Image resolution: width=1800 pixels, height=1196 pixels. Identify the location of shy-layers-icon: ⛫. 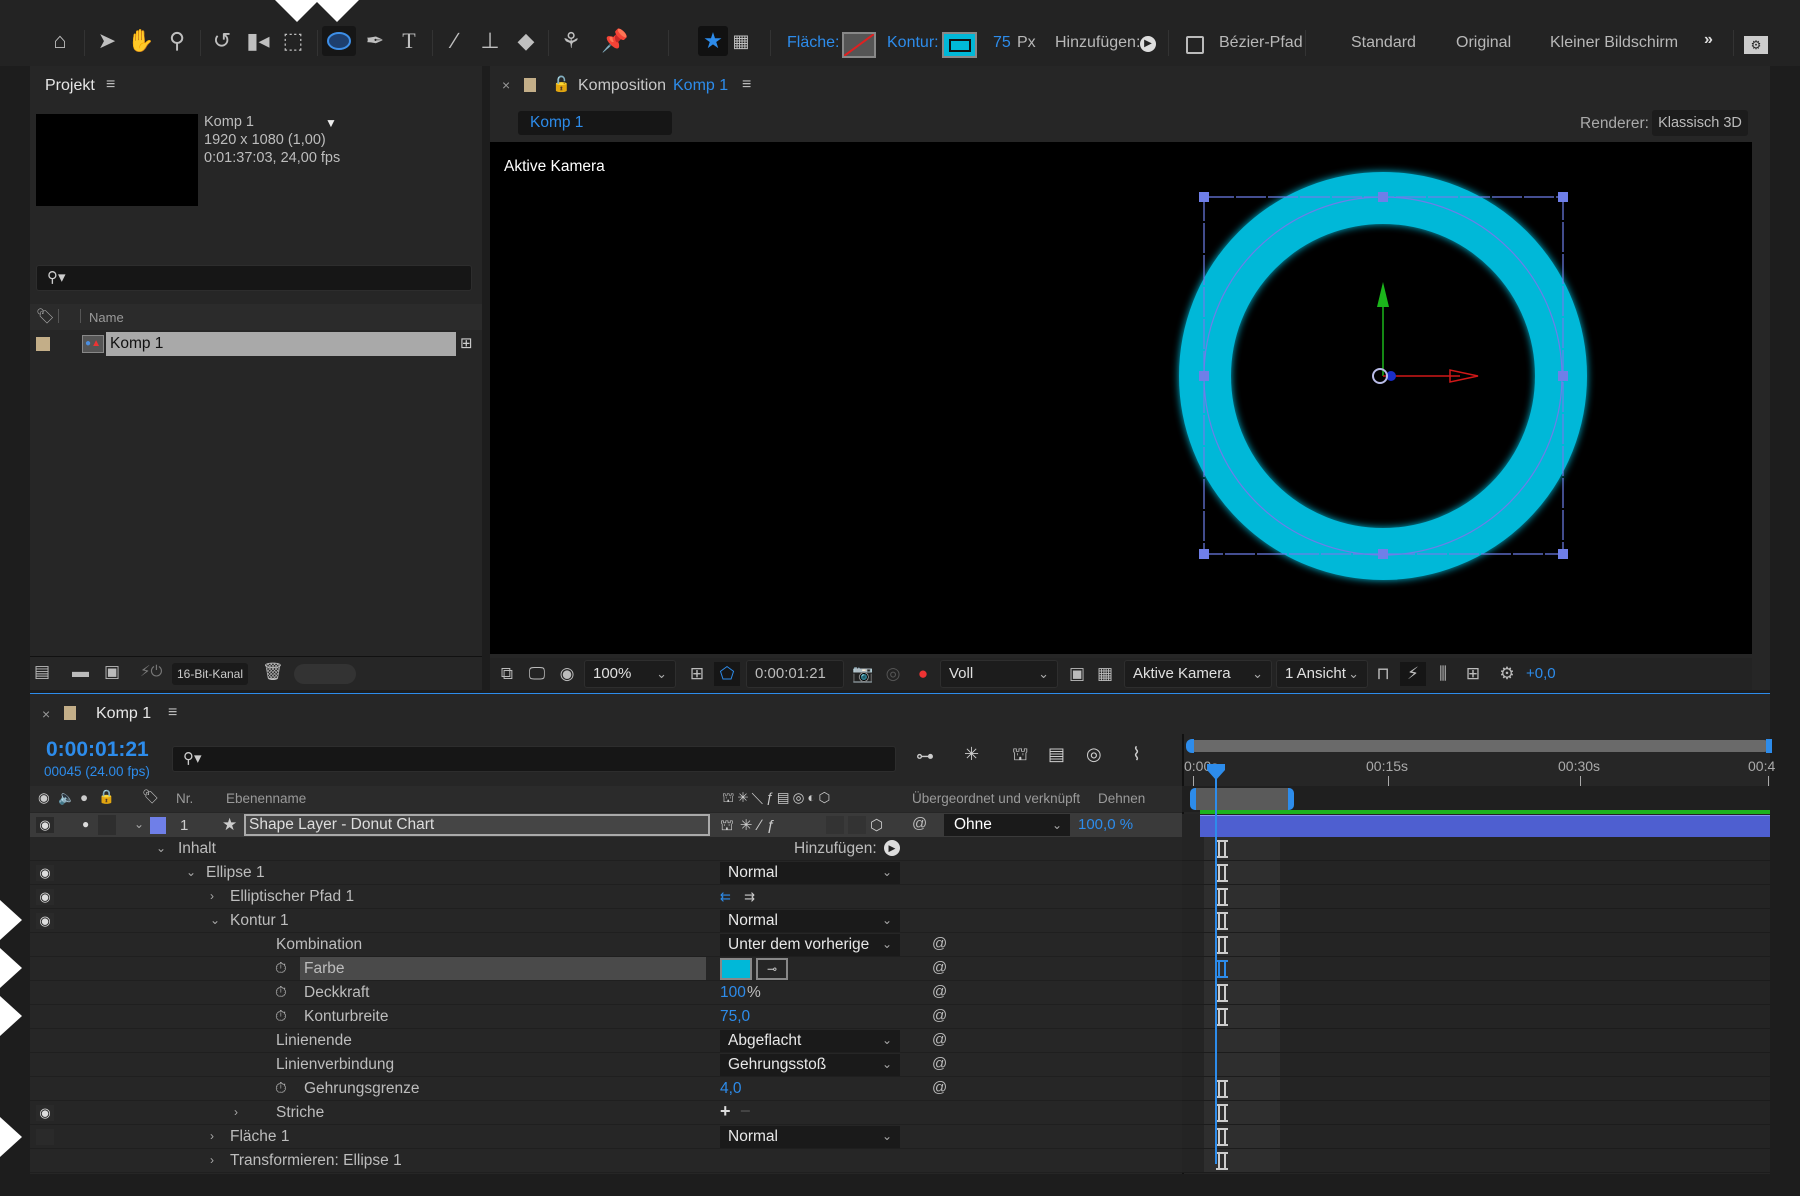
(1020, 756).